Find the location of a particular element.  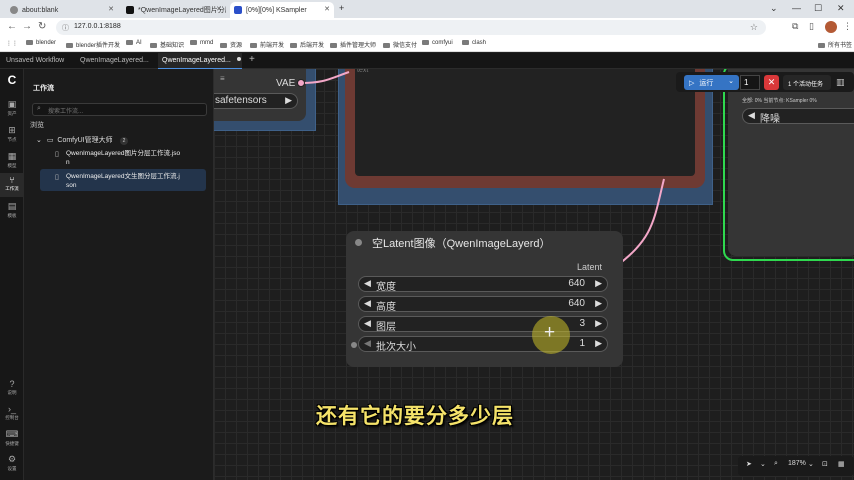

profile-avatar is located at coordinates (831, 27).